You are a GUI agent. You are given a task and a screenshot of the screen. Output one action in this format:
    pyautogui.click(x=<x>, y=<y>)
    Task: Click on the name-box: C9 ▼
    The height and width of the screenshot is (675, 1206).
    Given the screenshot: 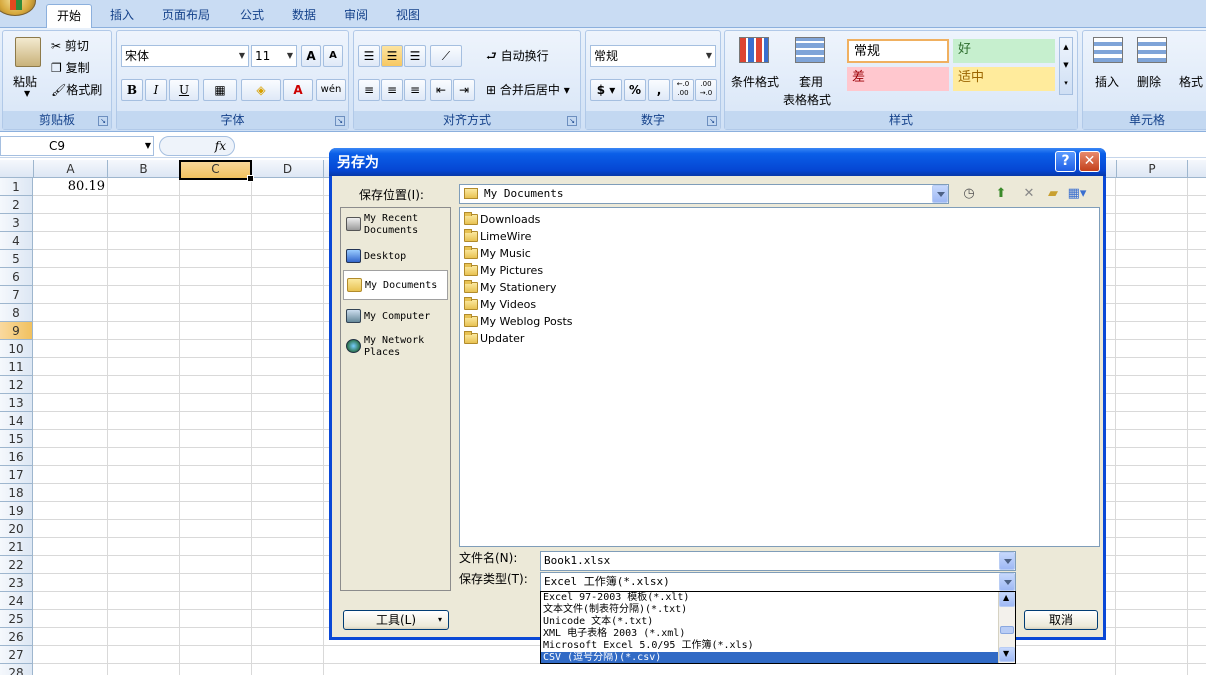 What is the action you would take?
    pyautogui.click(x=77, y=146)
    